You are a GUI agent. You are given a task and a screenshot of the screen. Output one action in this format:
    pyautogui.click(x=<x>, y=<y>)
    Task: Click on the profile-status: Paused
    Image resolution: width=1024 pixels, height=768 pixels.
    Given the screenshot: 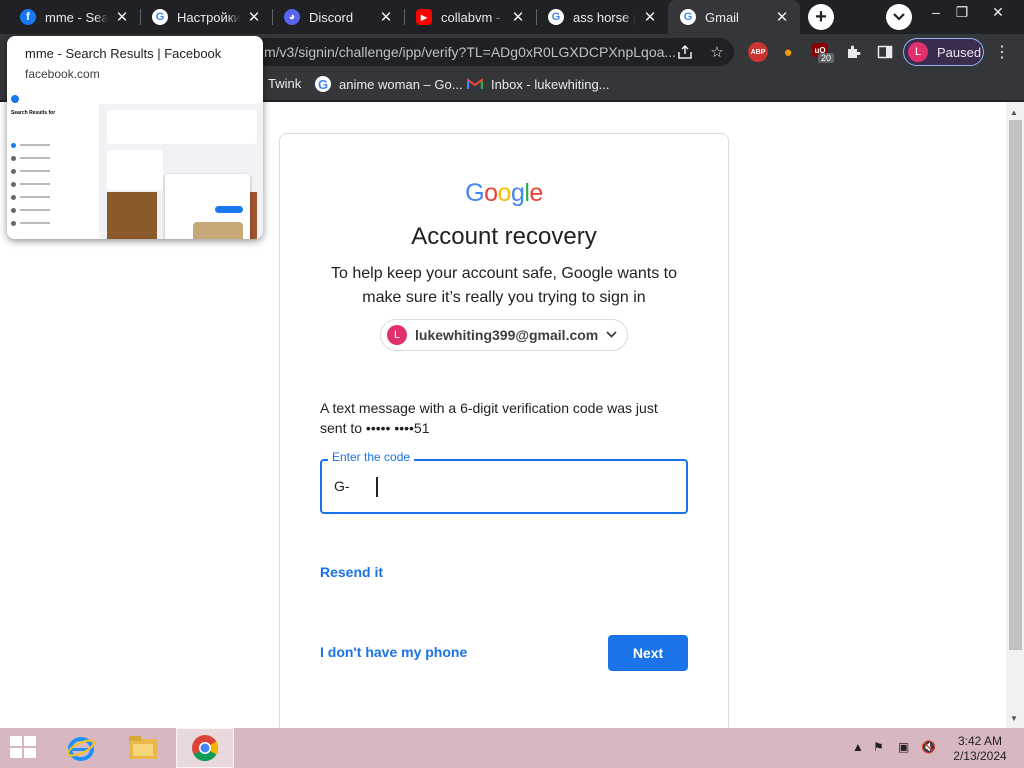 What is the action you would take?
    pyautogui.click(x=959, y=52)
    